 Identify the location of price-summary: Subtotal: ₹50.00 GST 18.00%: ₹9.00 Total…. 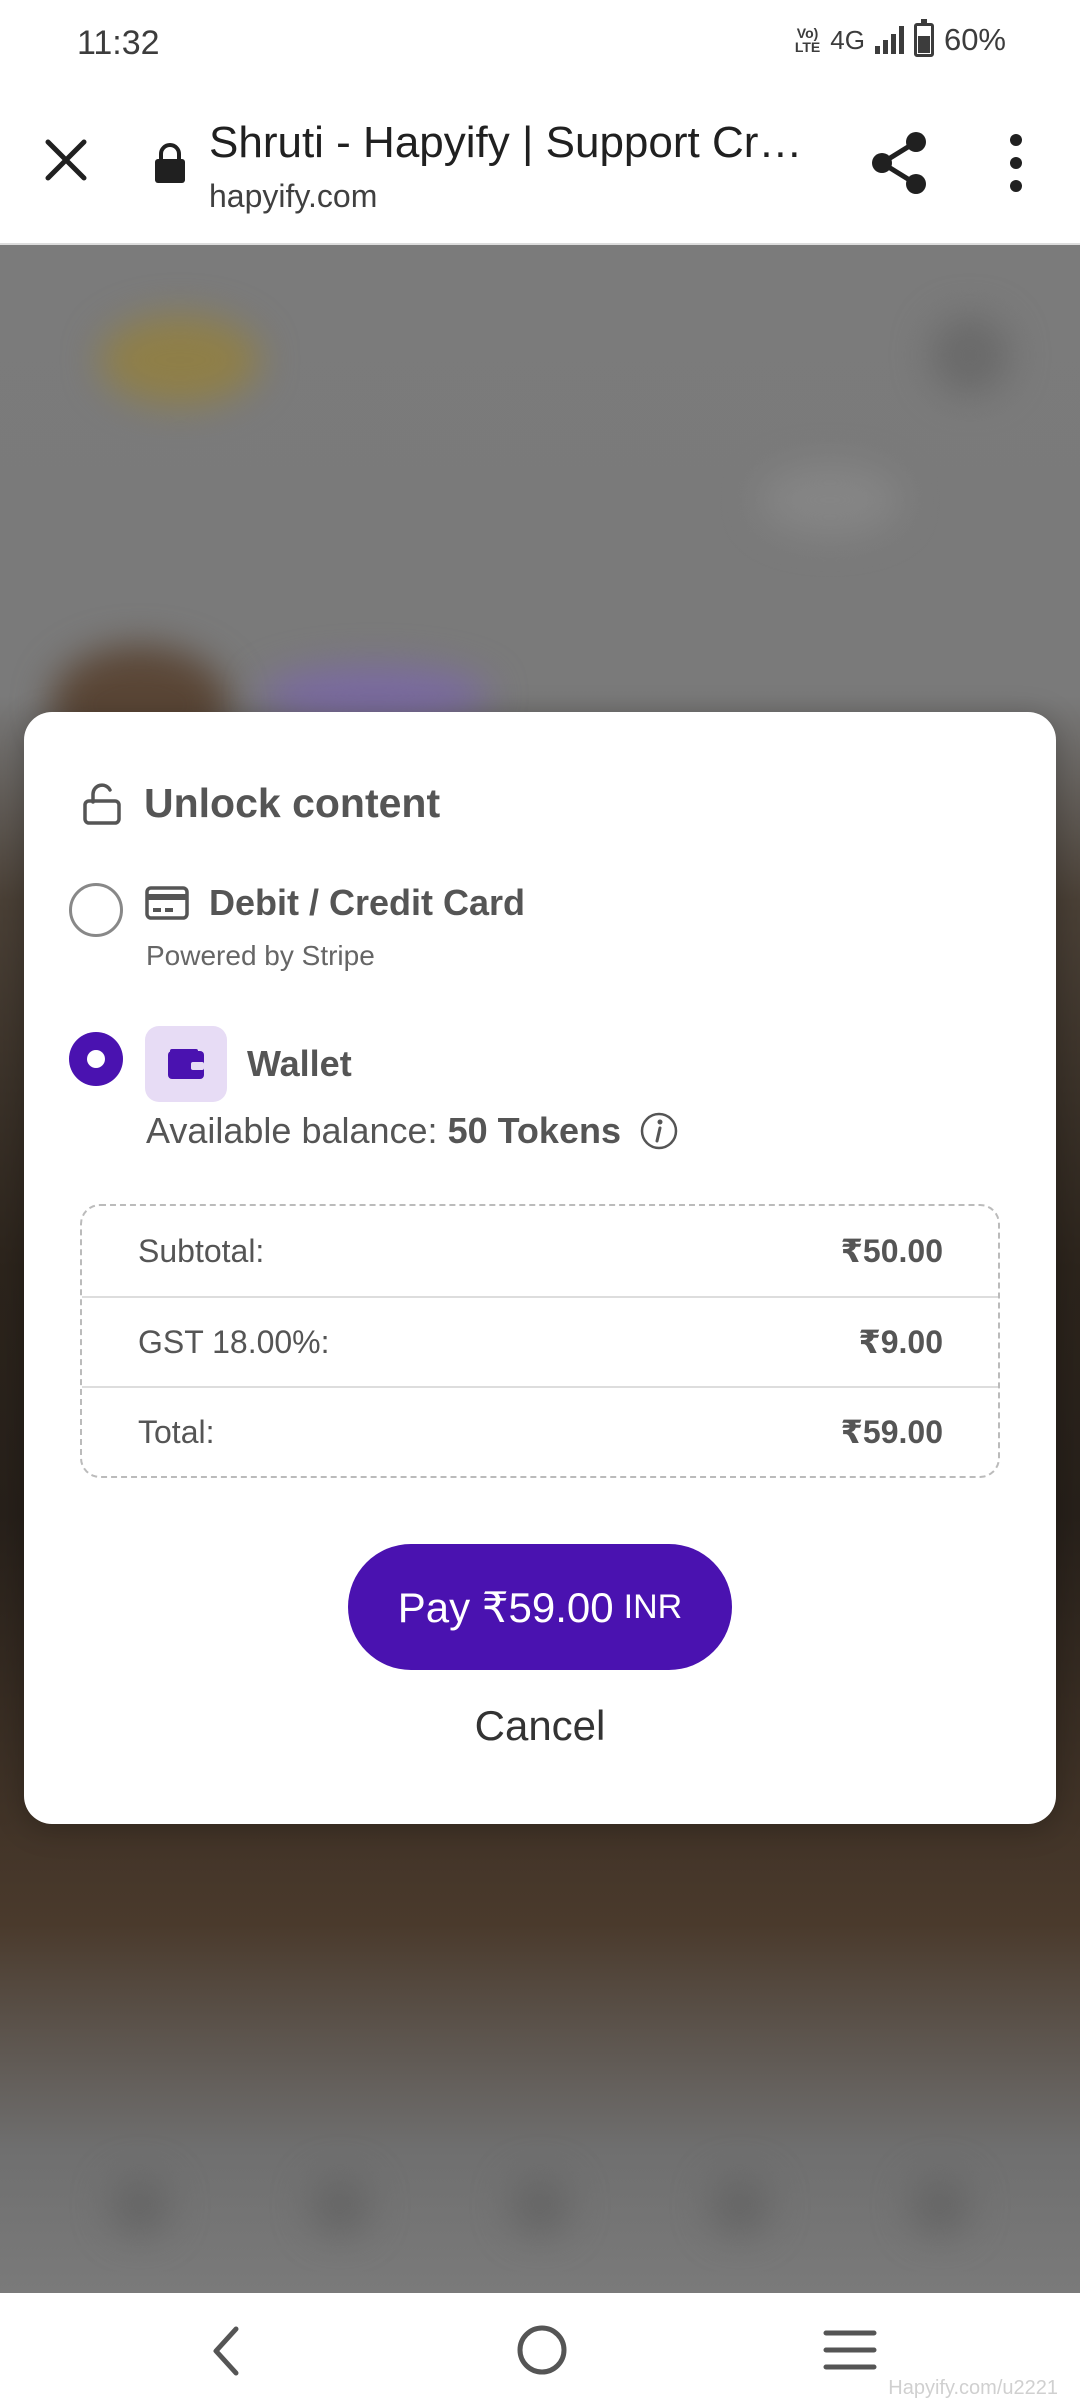
(540, 1341).